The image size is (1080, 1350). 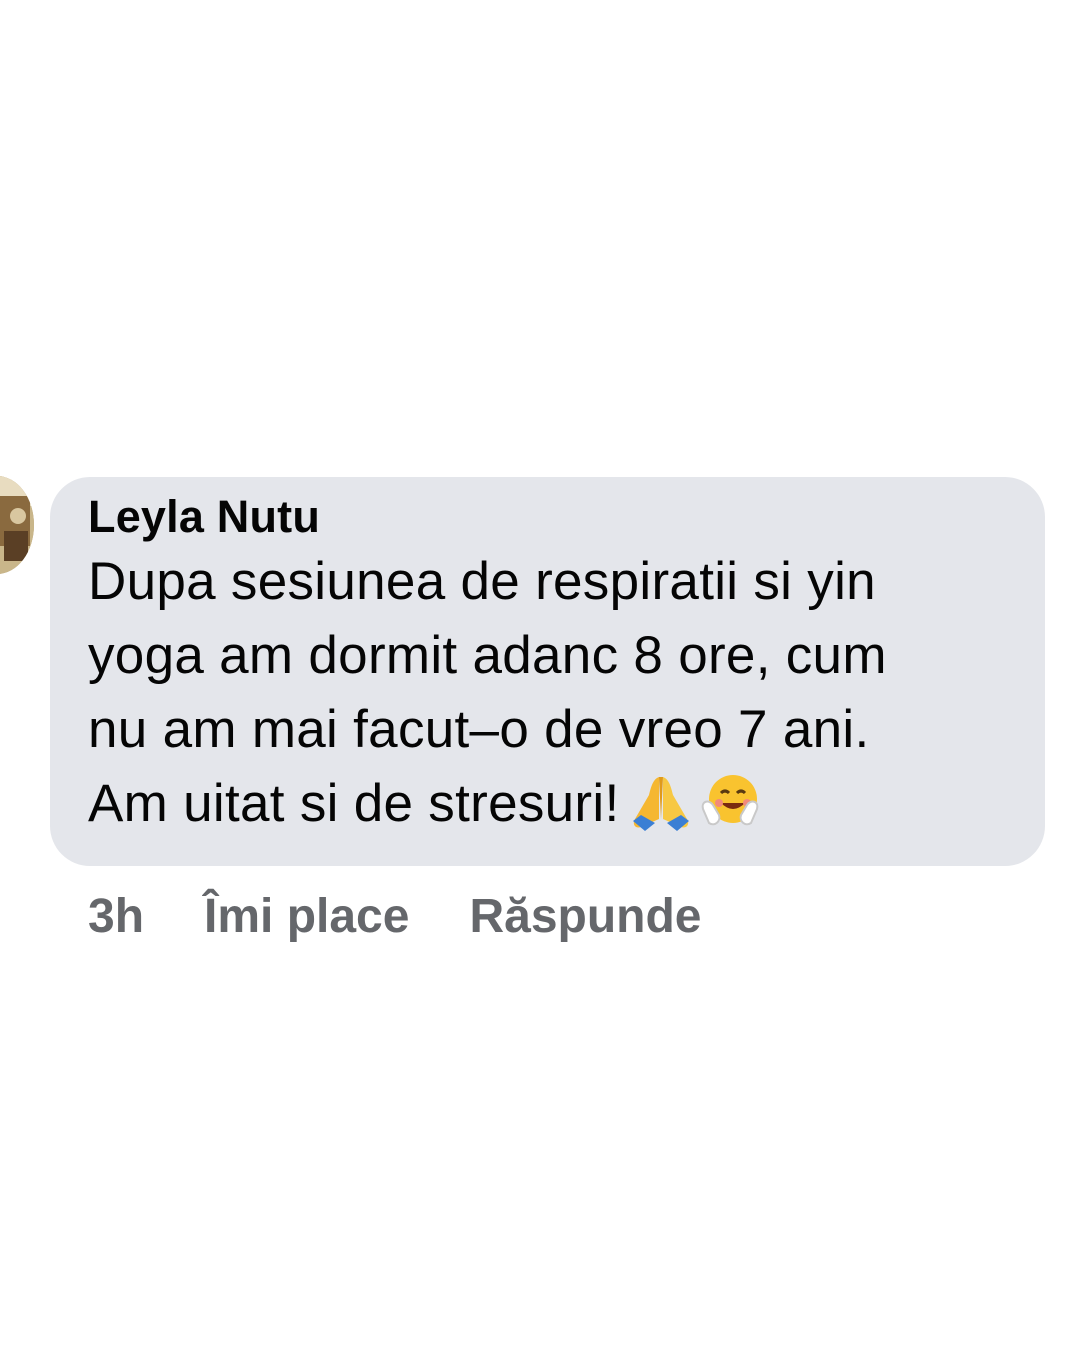 I want to click on comment-timestamp: 3h, so click(x=116, y=916).